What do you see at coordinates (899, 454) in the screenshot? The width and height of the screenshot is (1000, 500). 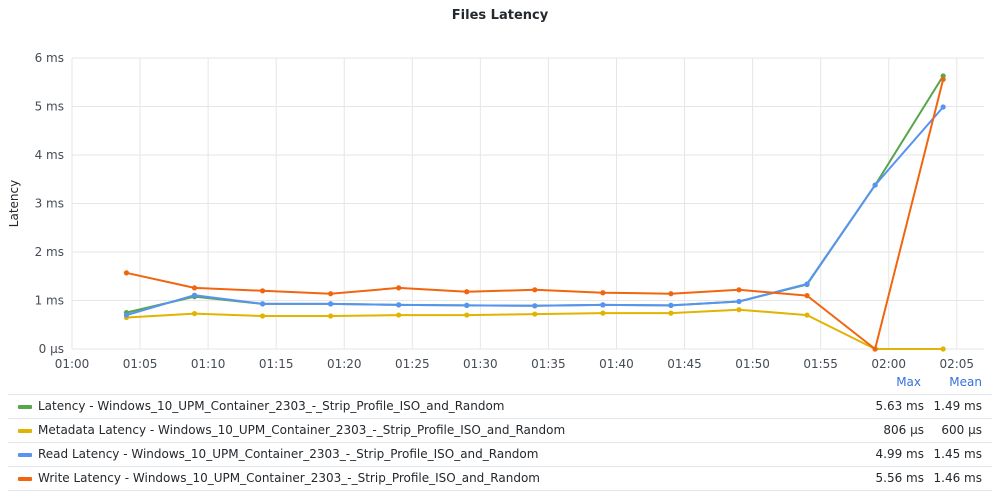 I see `legend-max-value: 4.99 ms` at bounding box center [899, 454].